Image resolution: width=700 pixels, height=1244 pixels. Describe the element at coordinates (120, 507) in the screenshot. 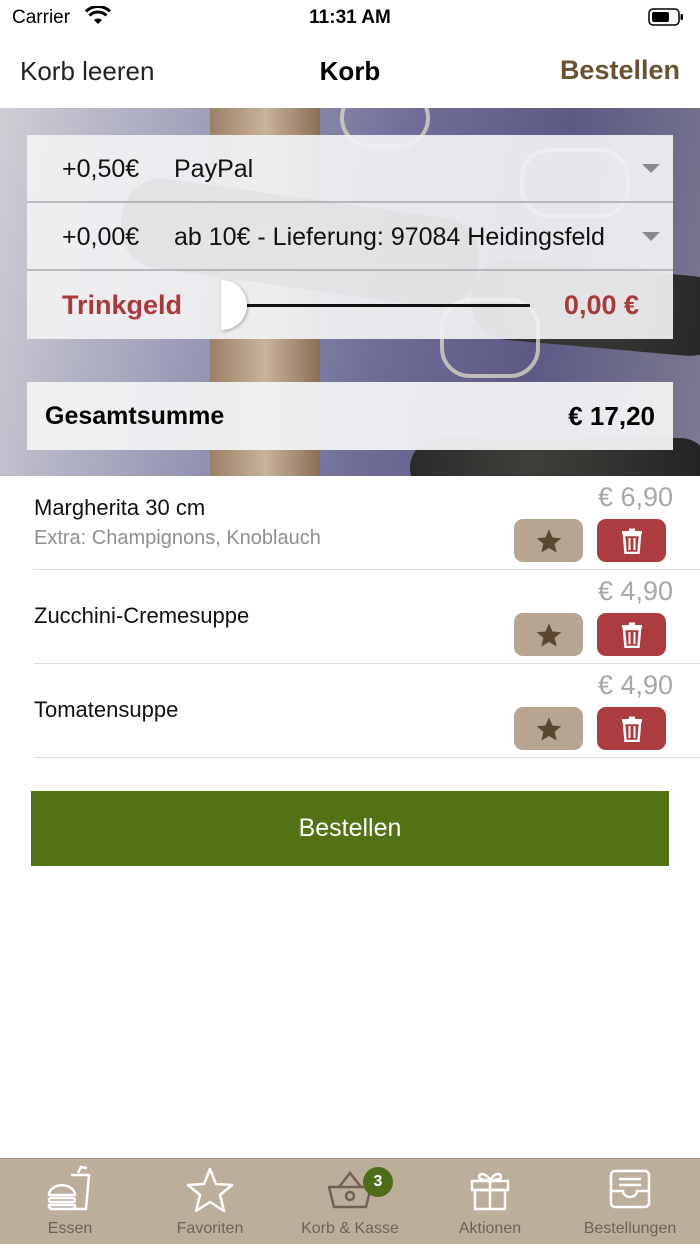

I see `item-name: Margherita 30 cm` at that location.